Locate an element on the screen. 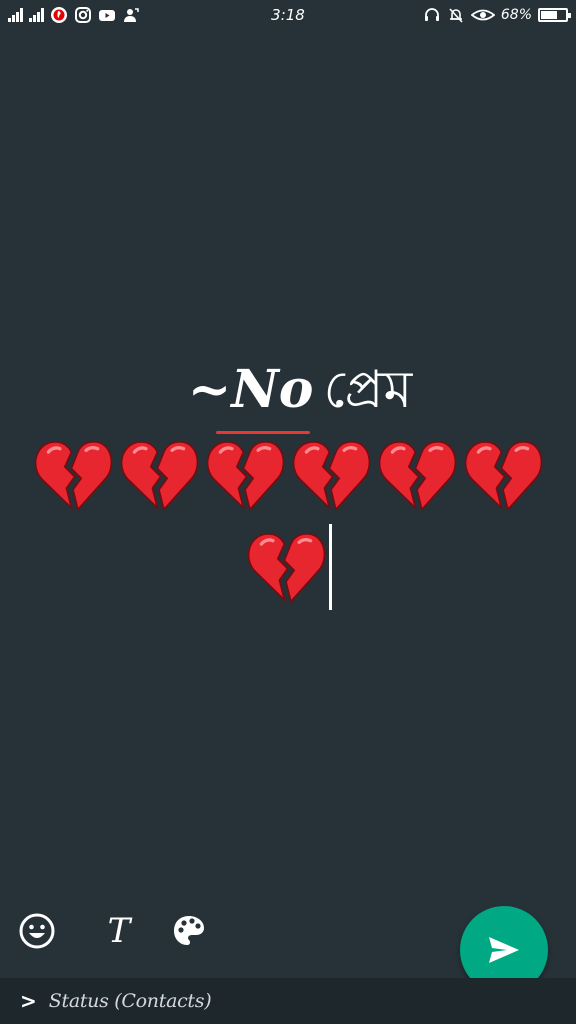 The height and width of the screenshot is (1024, 576). status-title-line: ~No প্রেম is located at coordinates (294, 392).